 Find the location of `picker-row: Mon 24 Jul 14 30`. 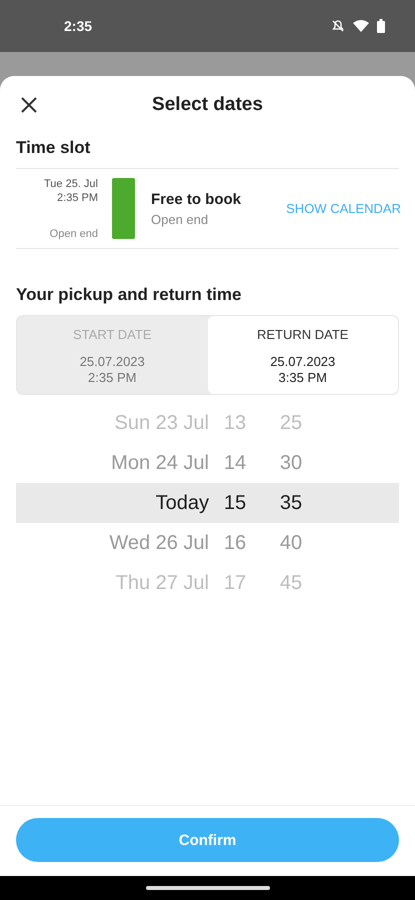

picker-row: Mon 24 Jul 14 30 is located at coordinates (207, 463).